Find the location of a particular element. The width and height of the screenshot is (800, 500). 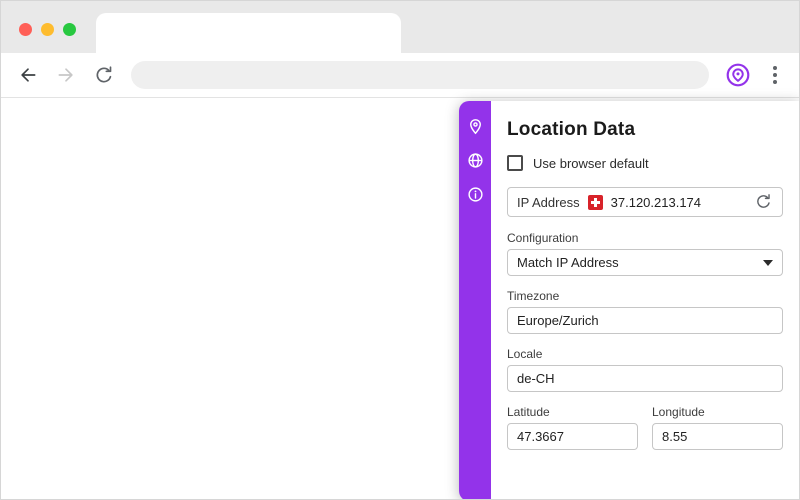

reload-button is located at coordinates (104, 75).